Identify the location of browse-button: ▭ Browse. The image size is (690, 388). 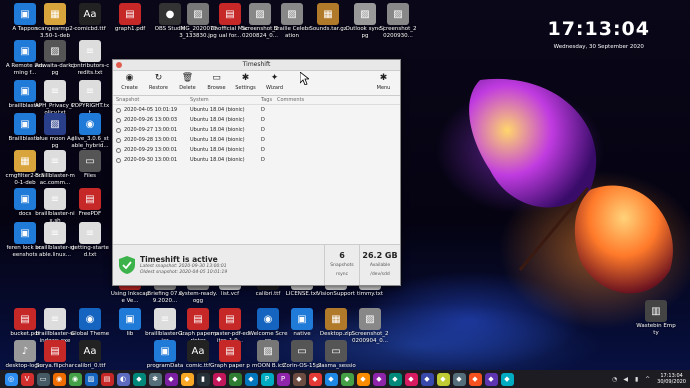
(216, 83).